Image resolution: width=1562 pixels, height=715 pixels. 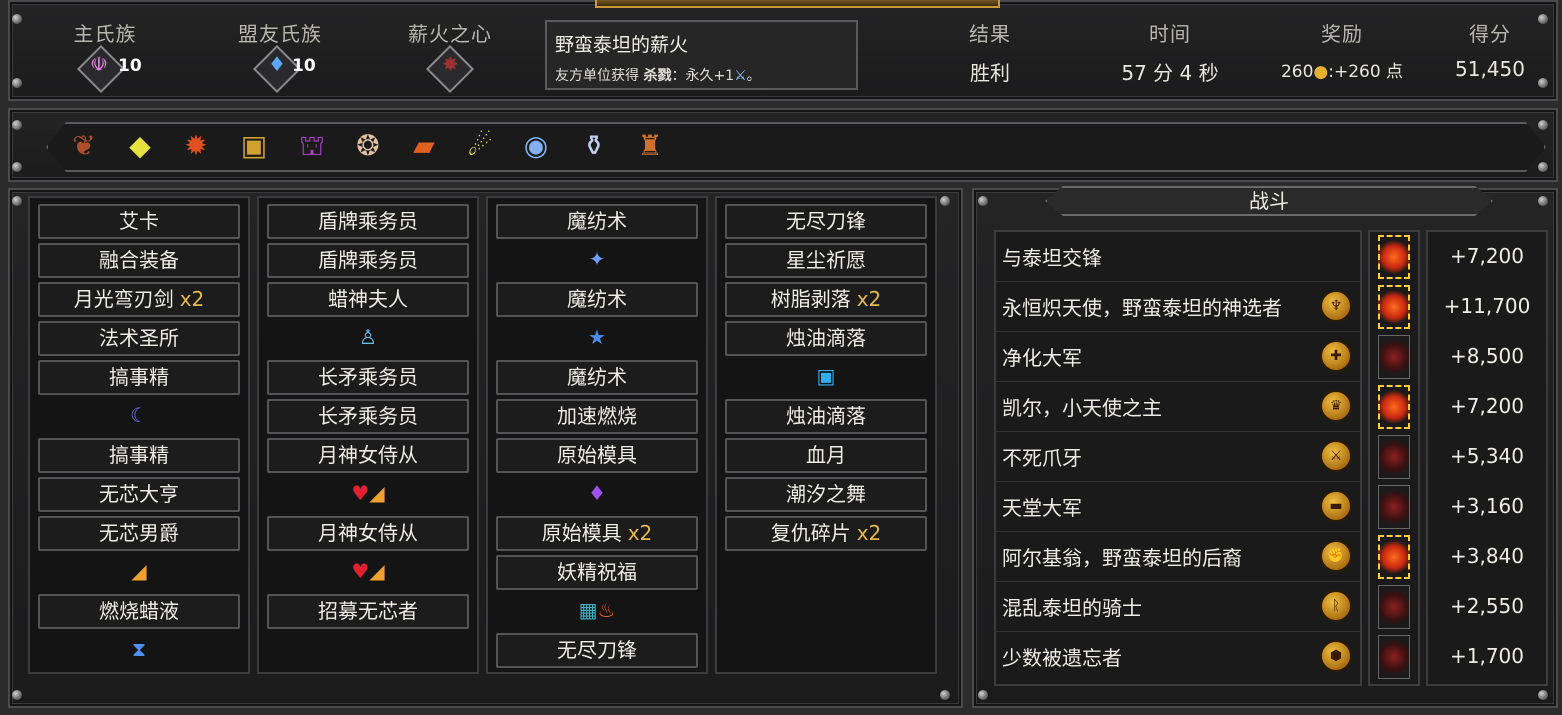 I want to click on card: 蜡神夫人, so click(x=368, y=299).